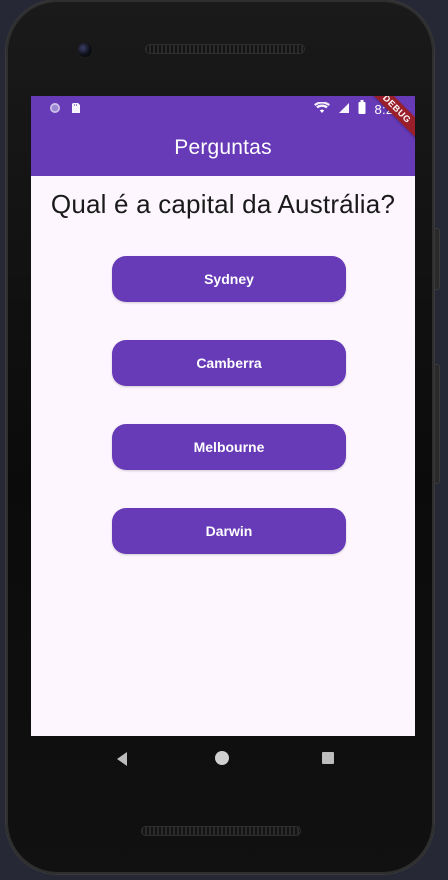 This screenshot has width=448, height=880. Describe the element at coordinates (229, 531) in the screenshot. I see `answer-button-darwin: Darwin` at that location.